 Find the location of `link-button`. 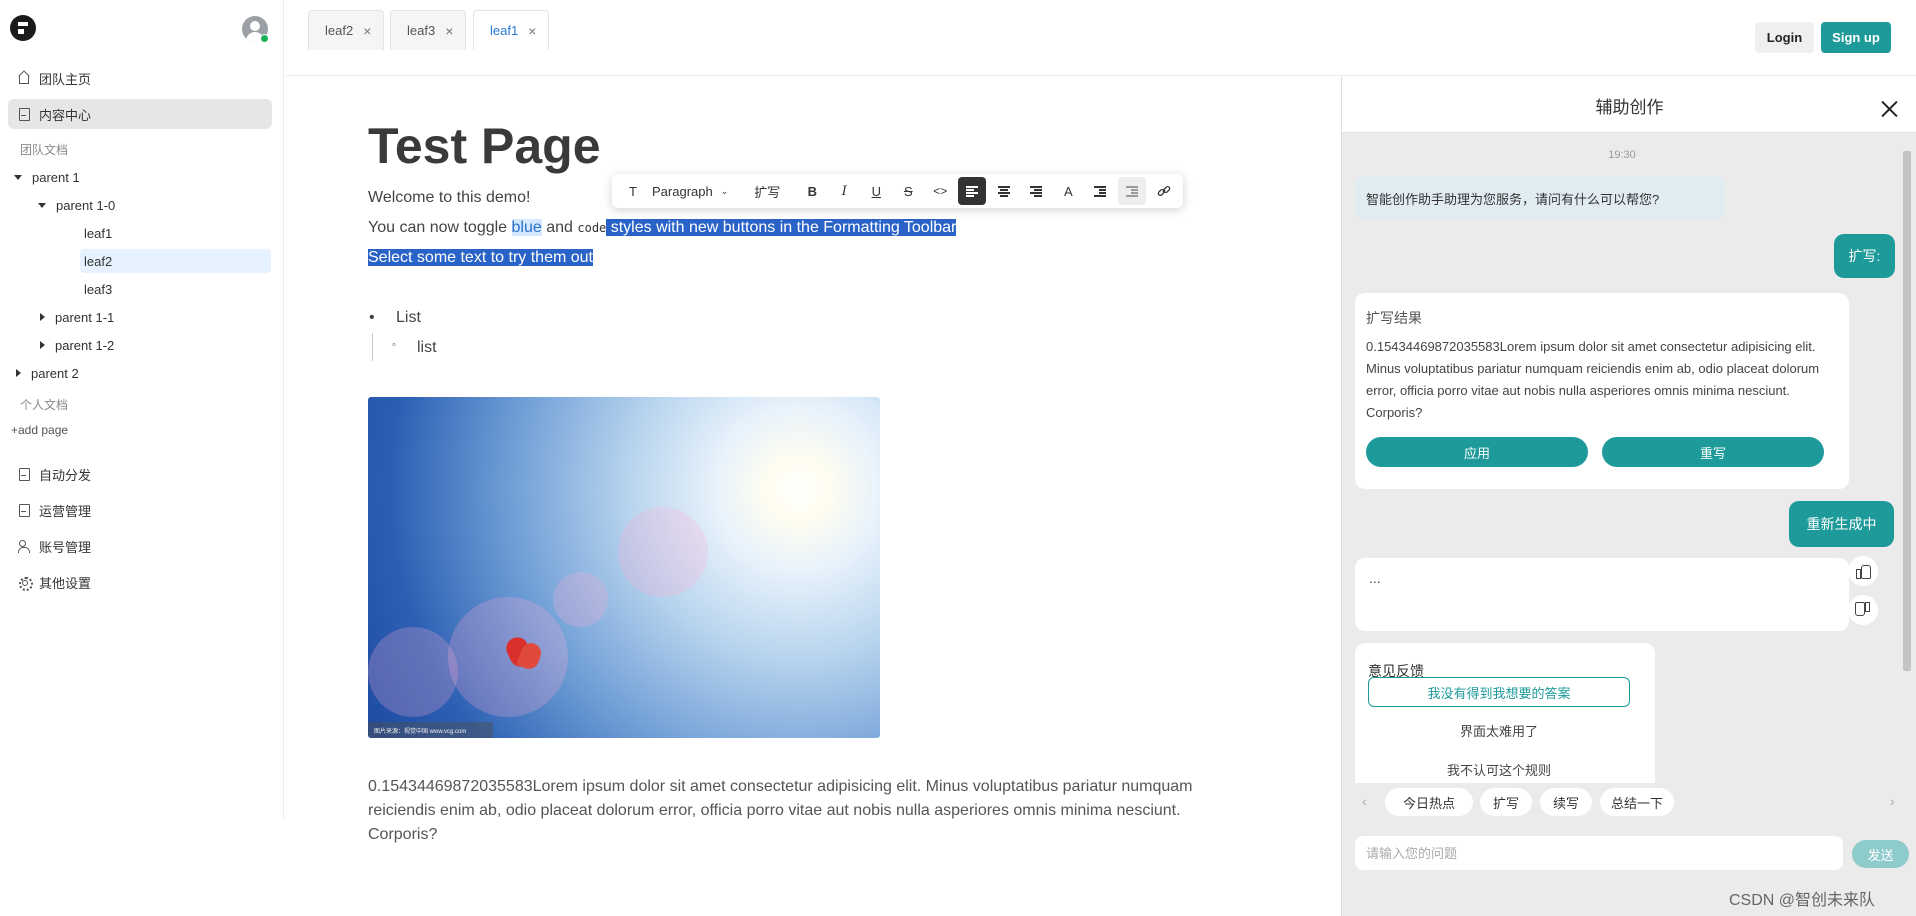

link-button is located at coordinates (1164, 191).